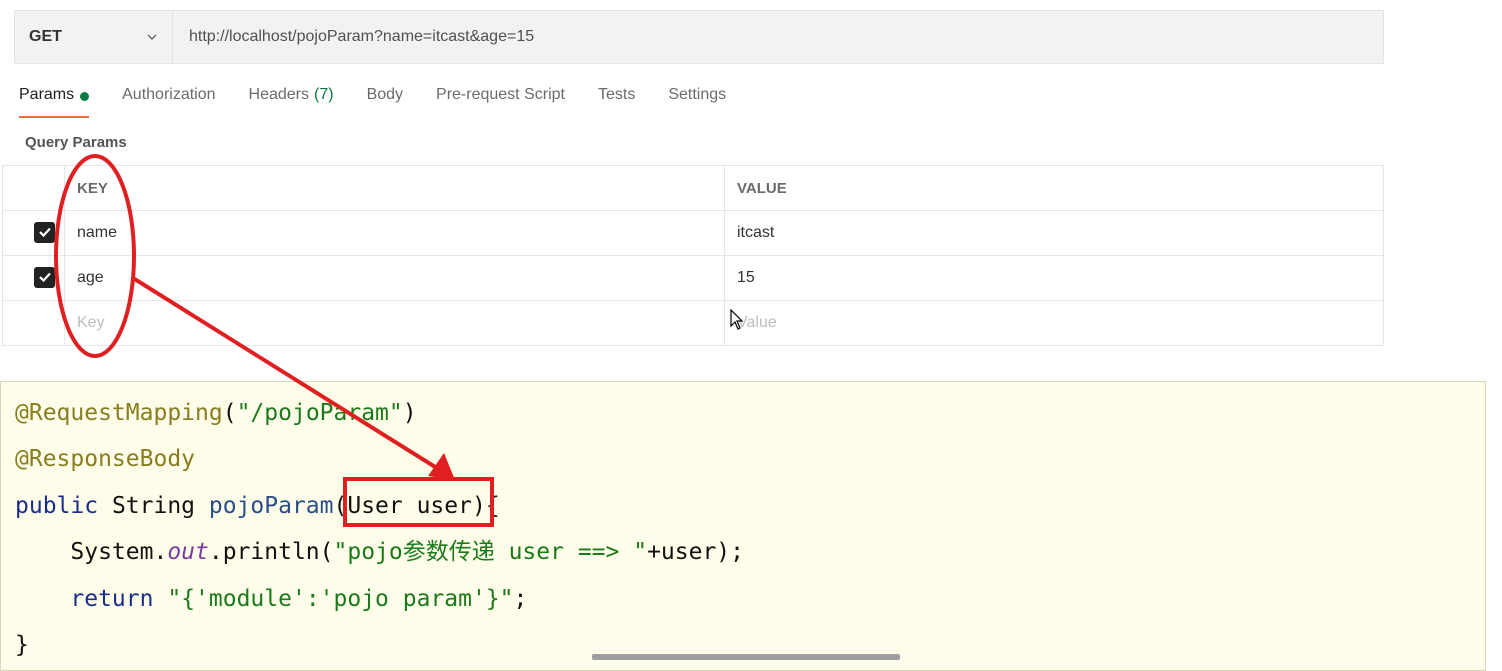 The image size is (1502, 671). I want to click on new-value-input: Value, so click(1054, 323).